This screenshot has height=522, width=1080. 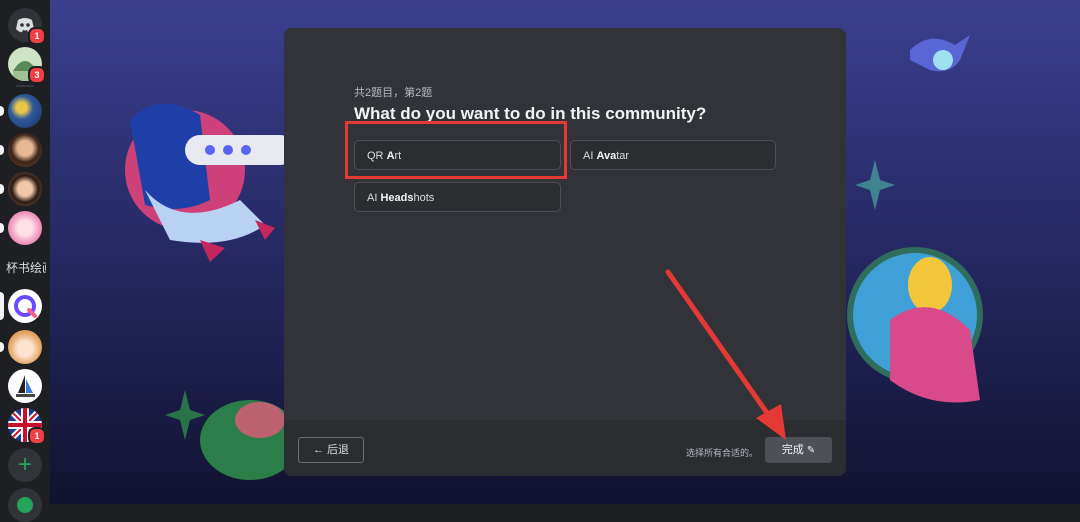 What do you see at coordinates (27, 65) in the screenshot?
I see `server-icon-green: 3` at bounding box center [27, 65].